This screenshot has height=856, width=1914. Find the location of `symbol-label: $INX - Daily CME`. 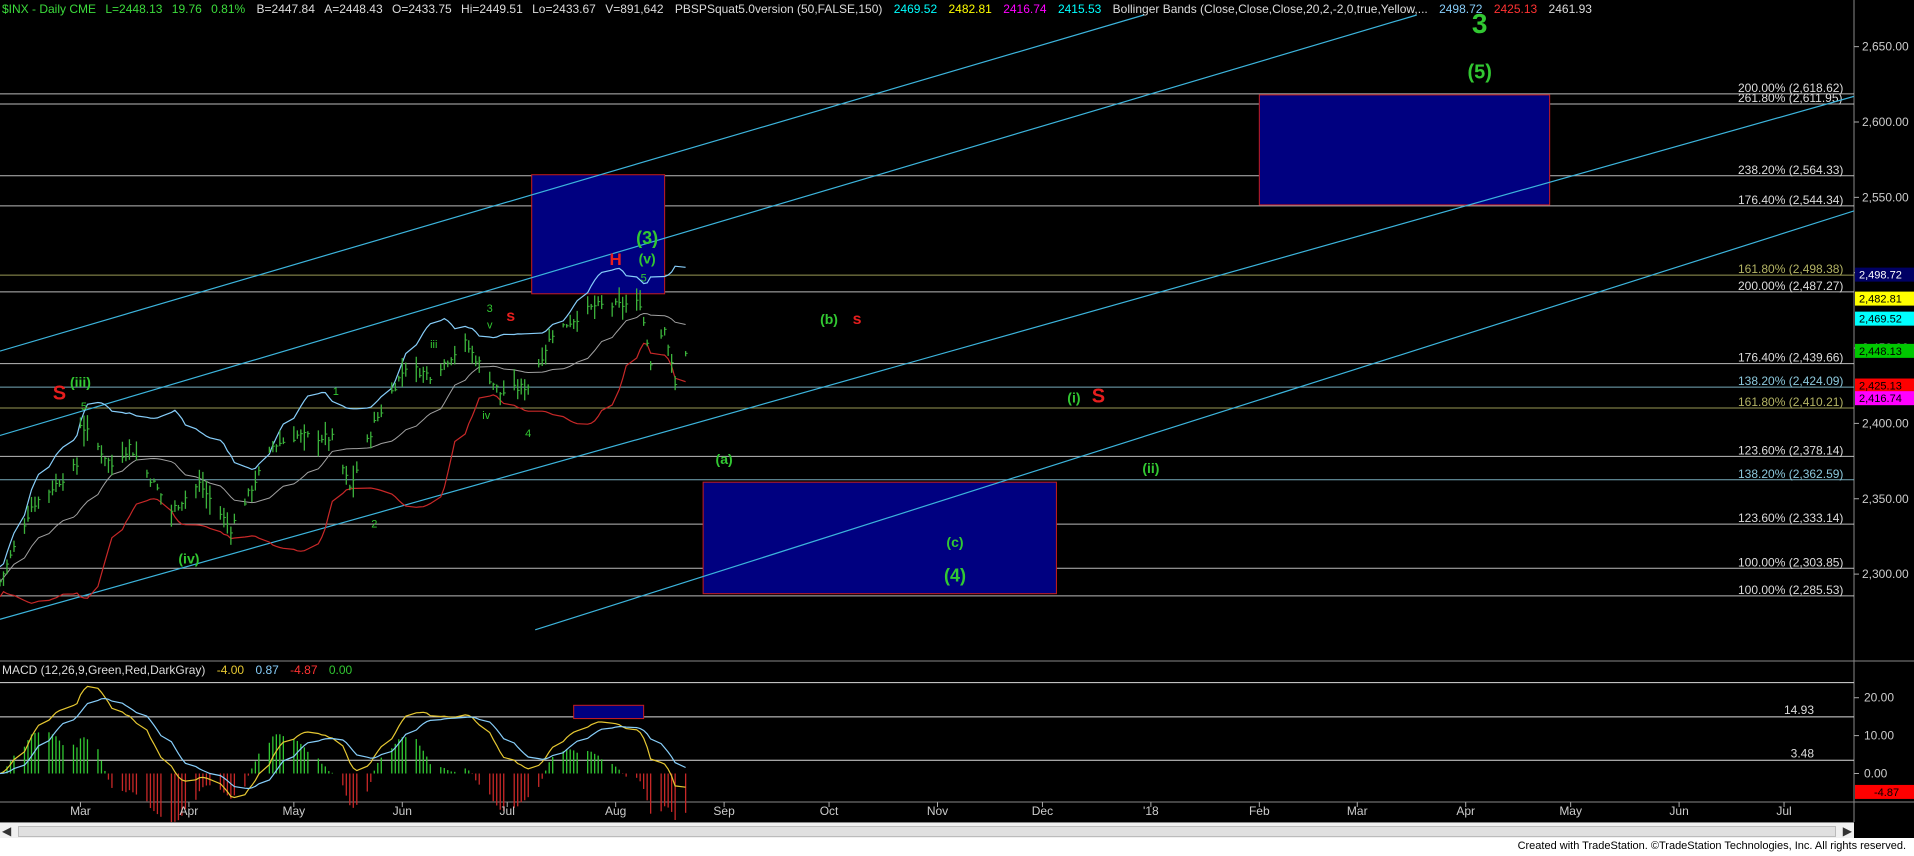

symbol-label: $INX - Daily CME is located at coordinates (49, 9).